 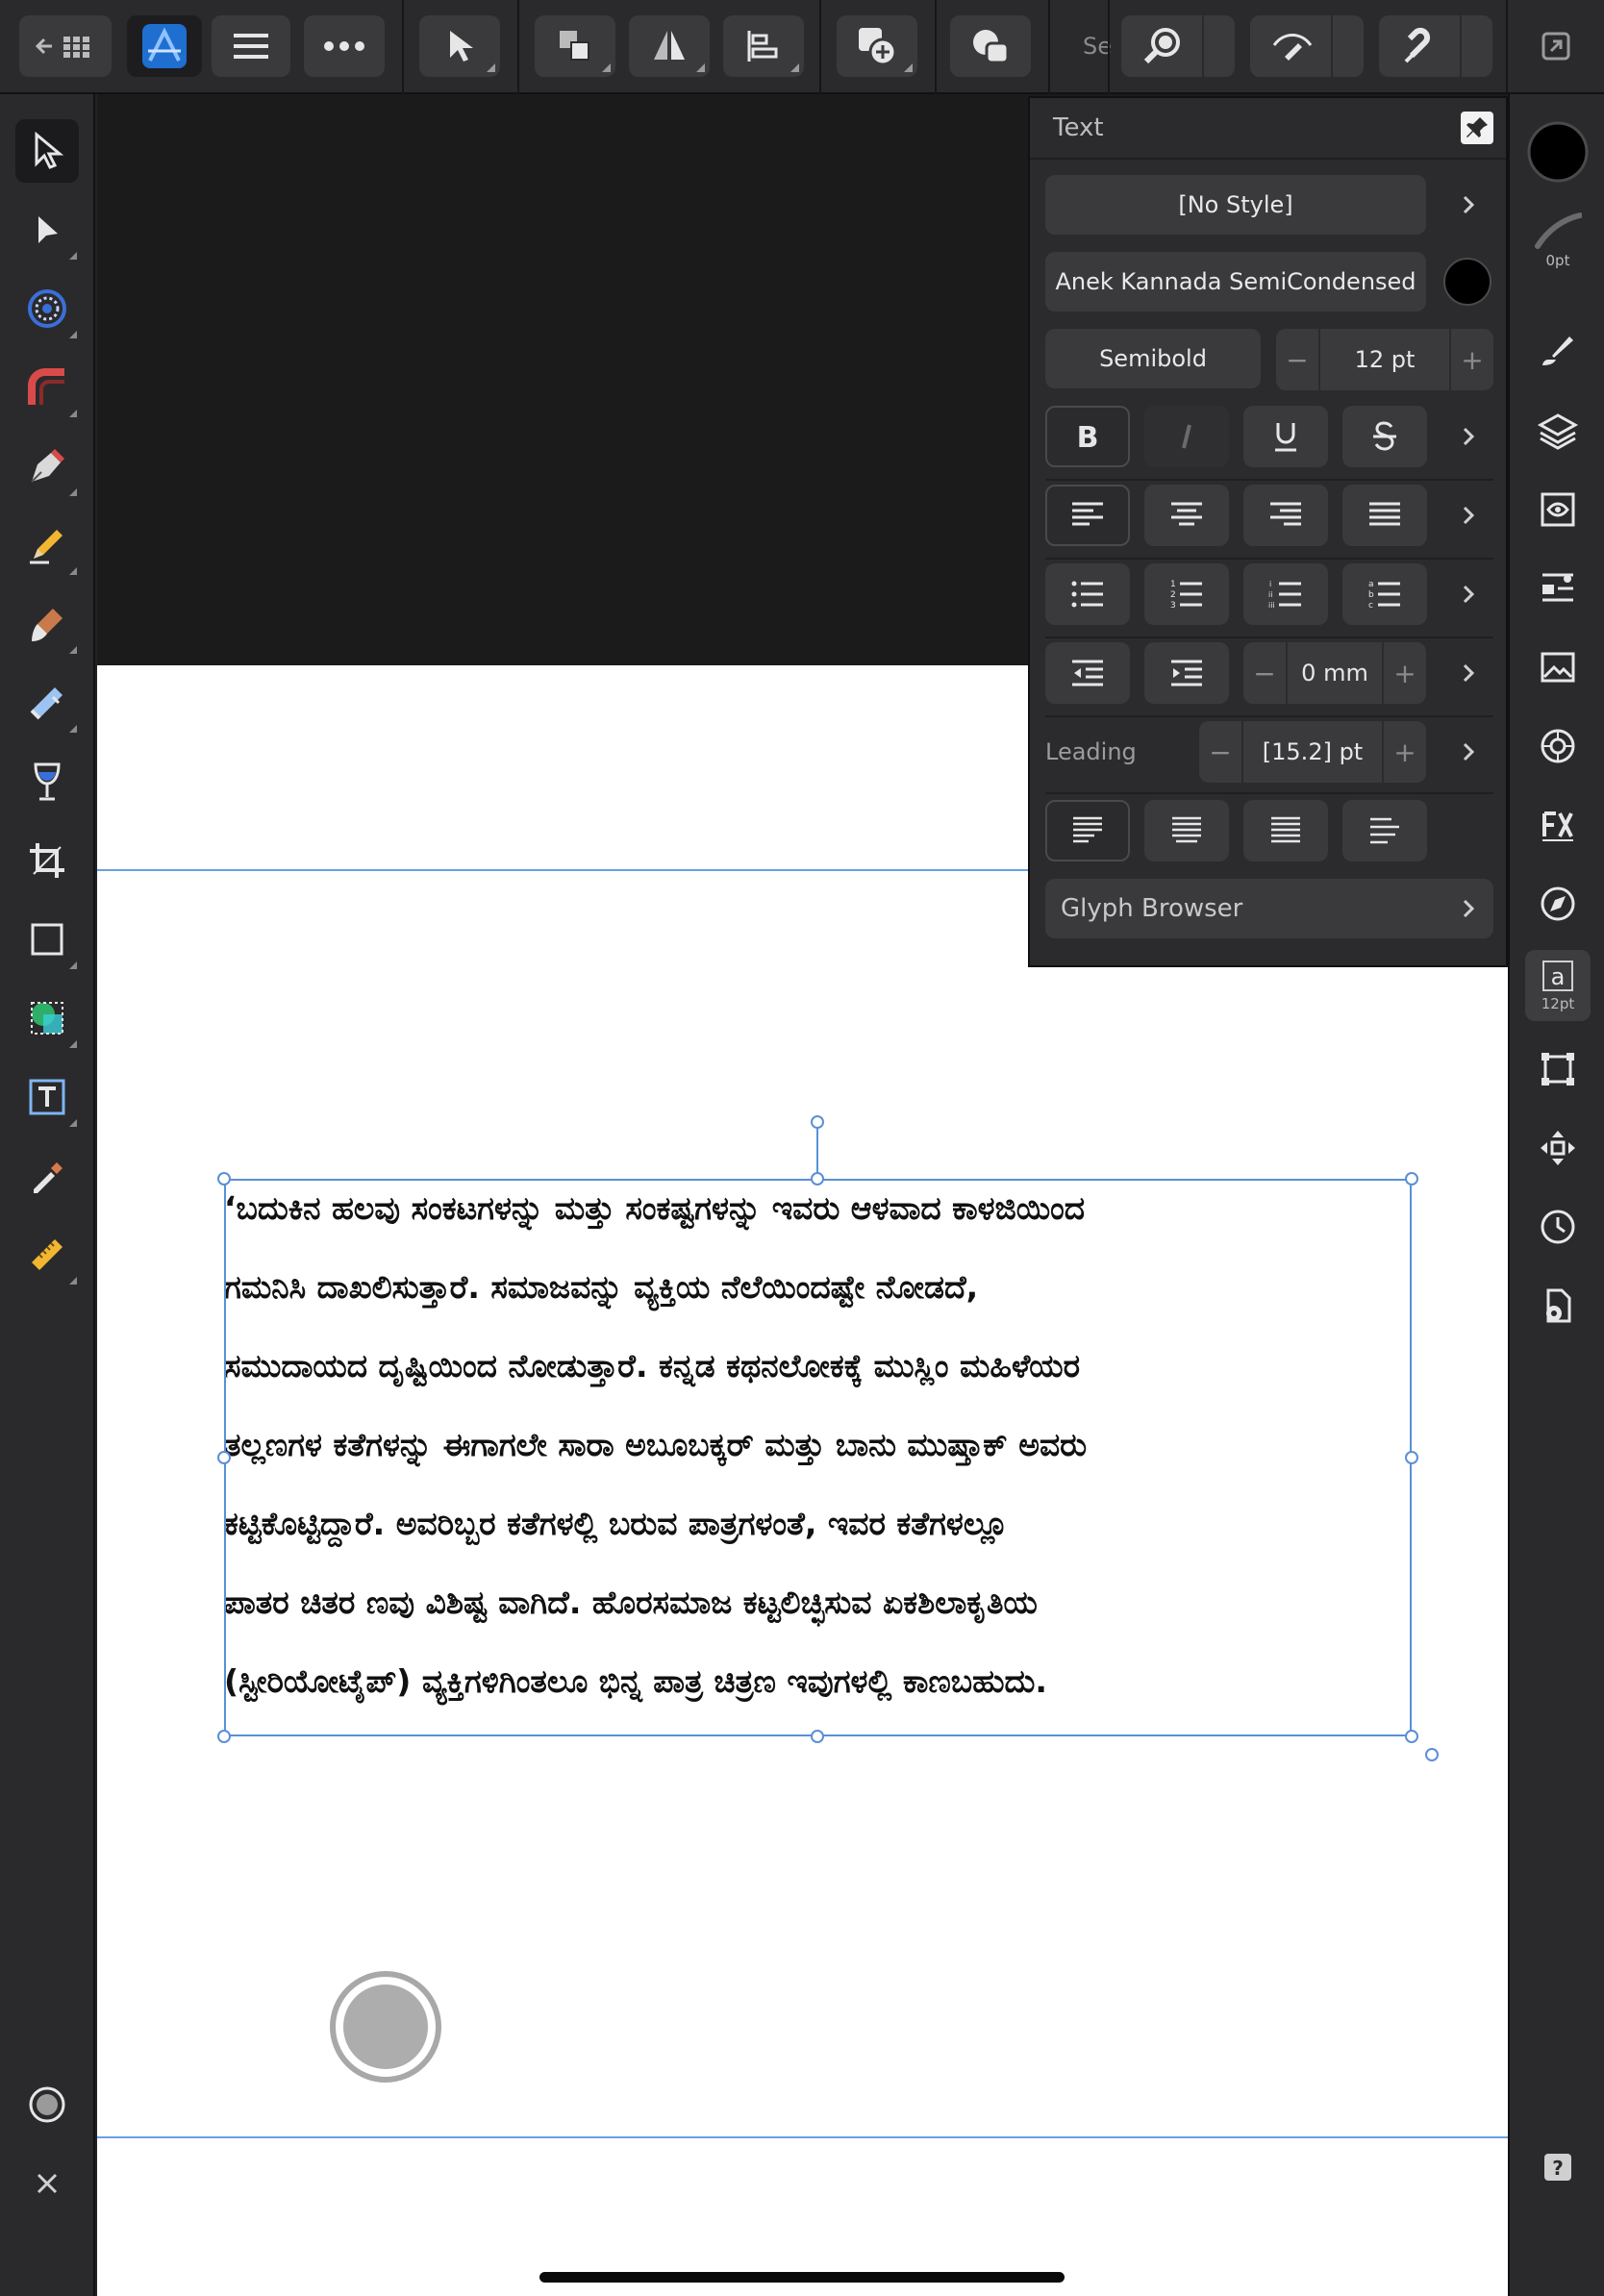 What do you see at coordinates (1186, 830) in the screenshot?
I see `vertical-align-center-button` at bounding box center [1186, 830].